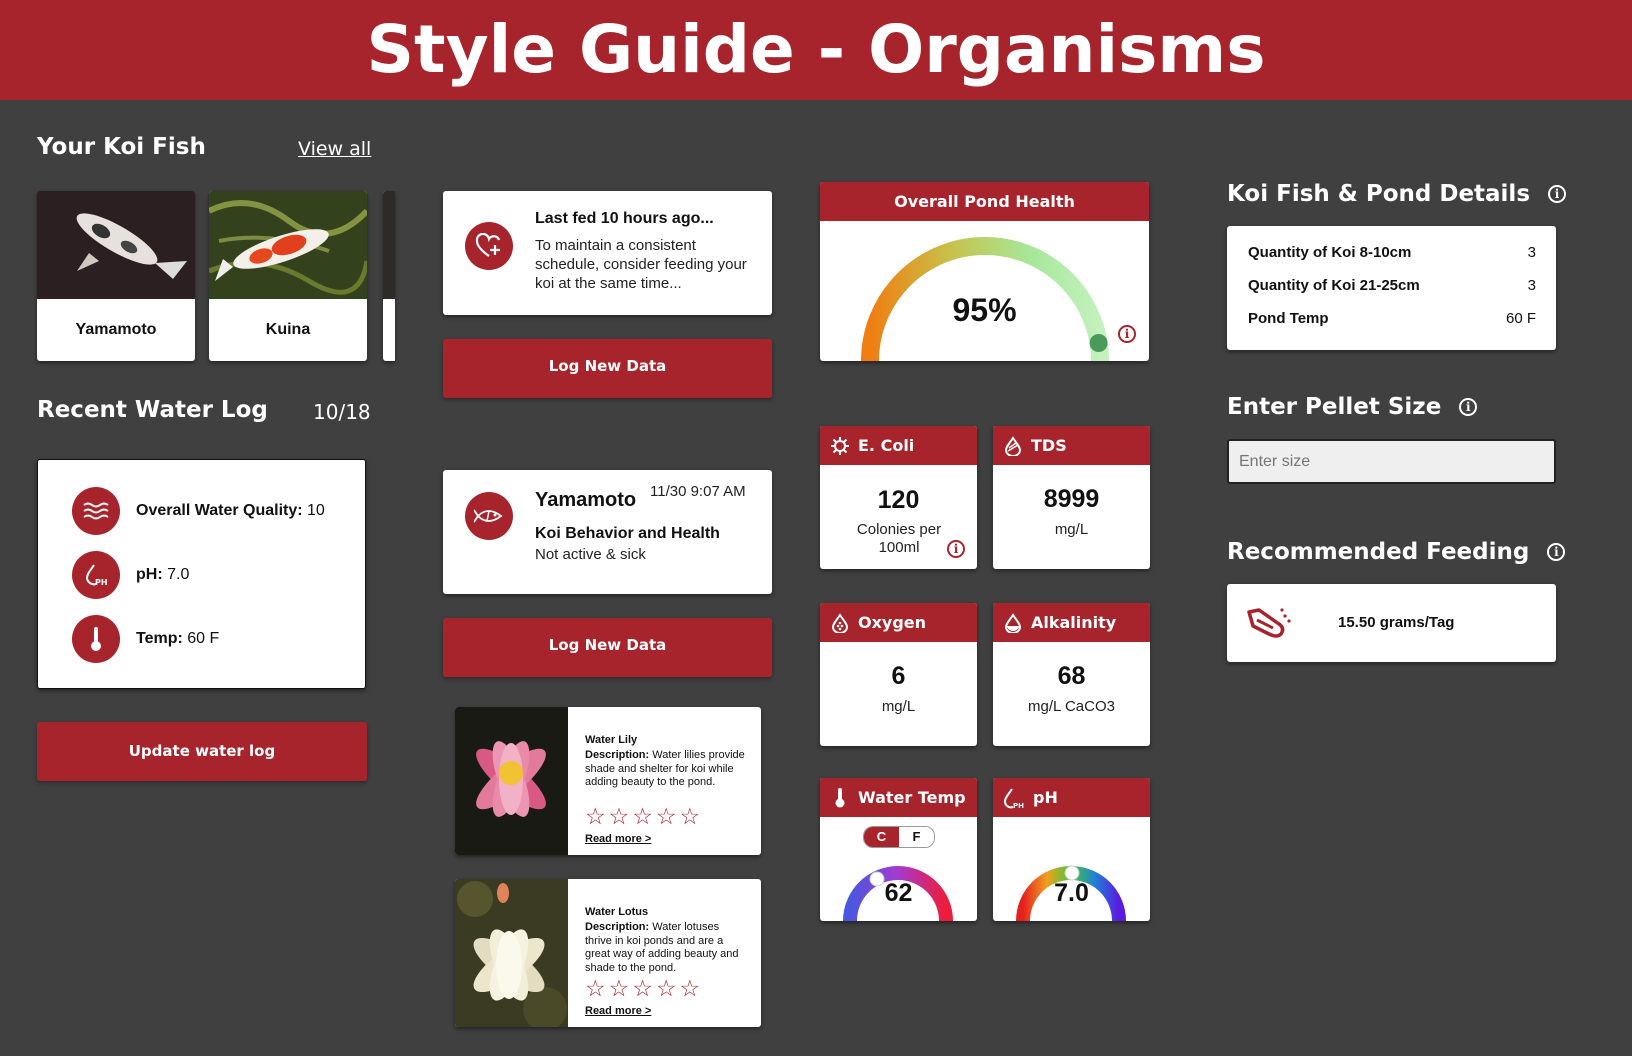  What do you see at coordinates (886, 445) in the screenshot?
I see `metric-title: E. Coli` at bounding box center [886, 445].